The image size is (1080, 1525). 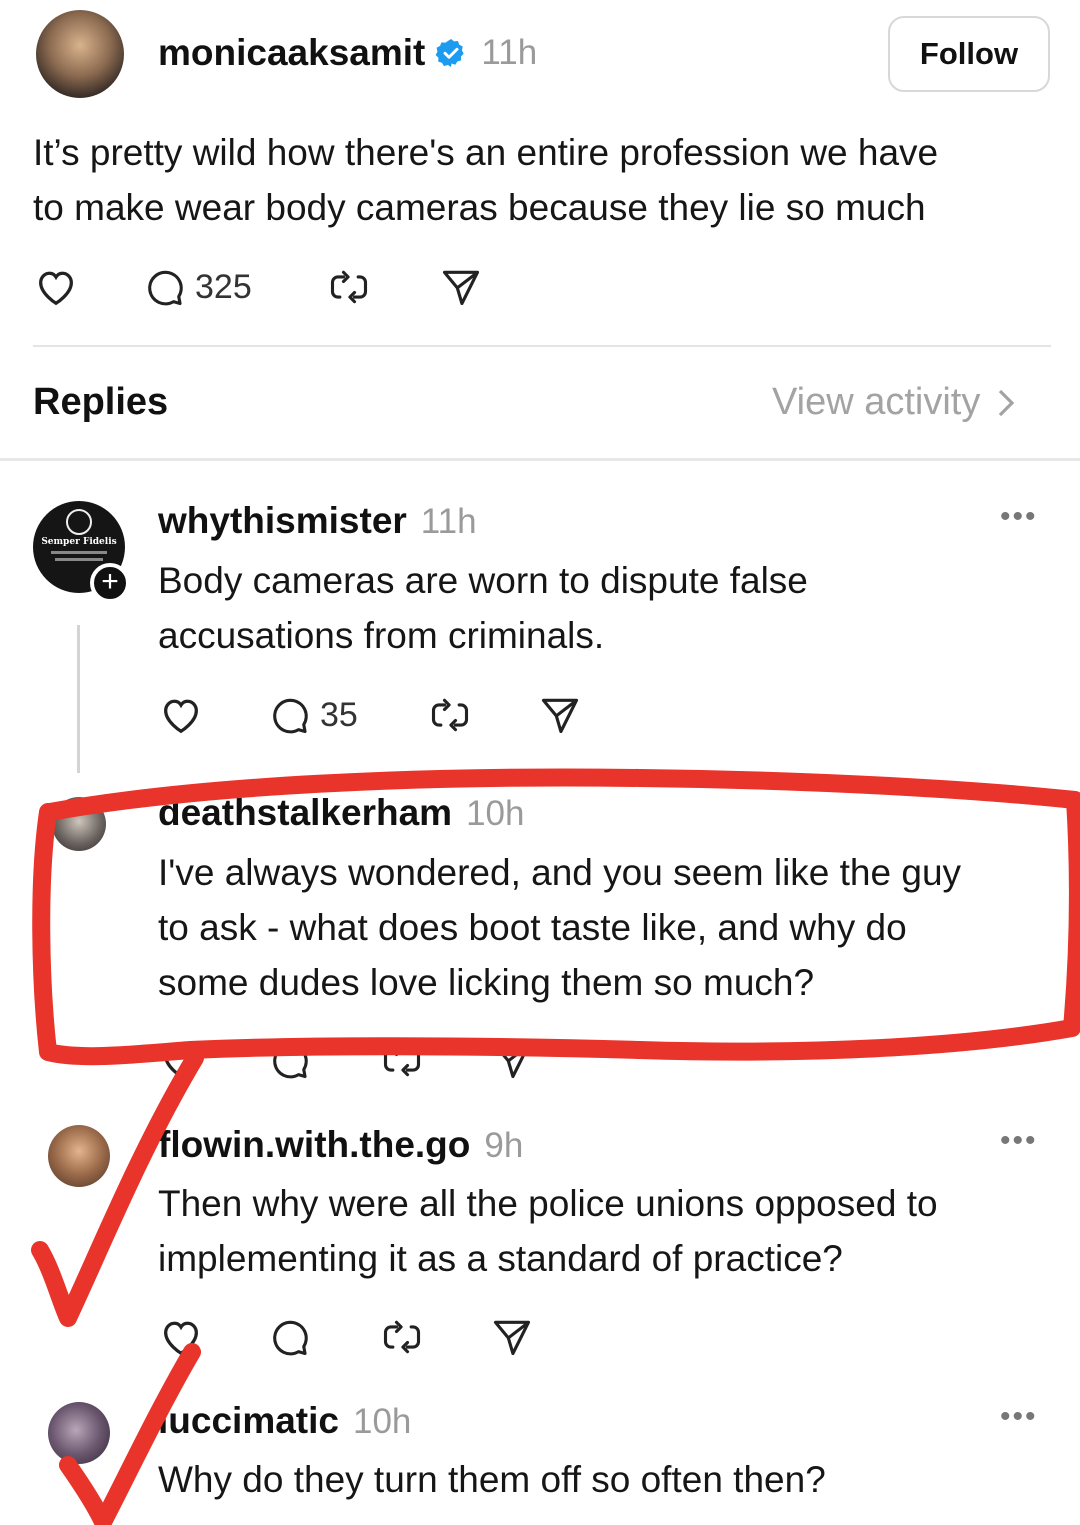 I want to click on reply-text-line: accusations from criminals., so click(x=381, y=635).